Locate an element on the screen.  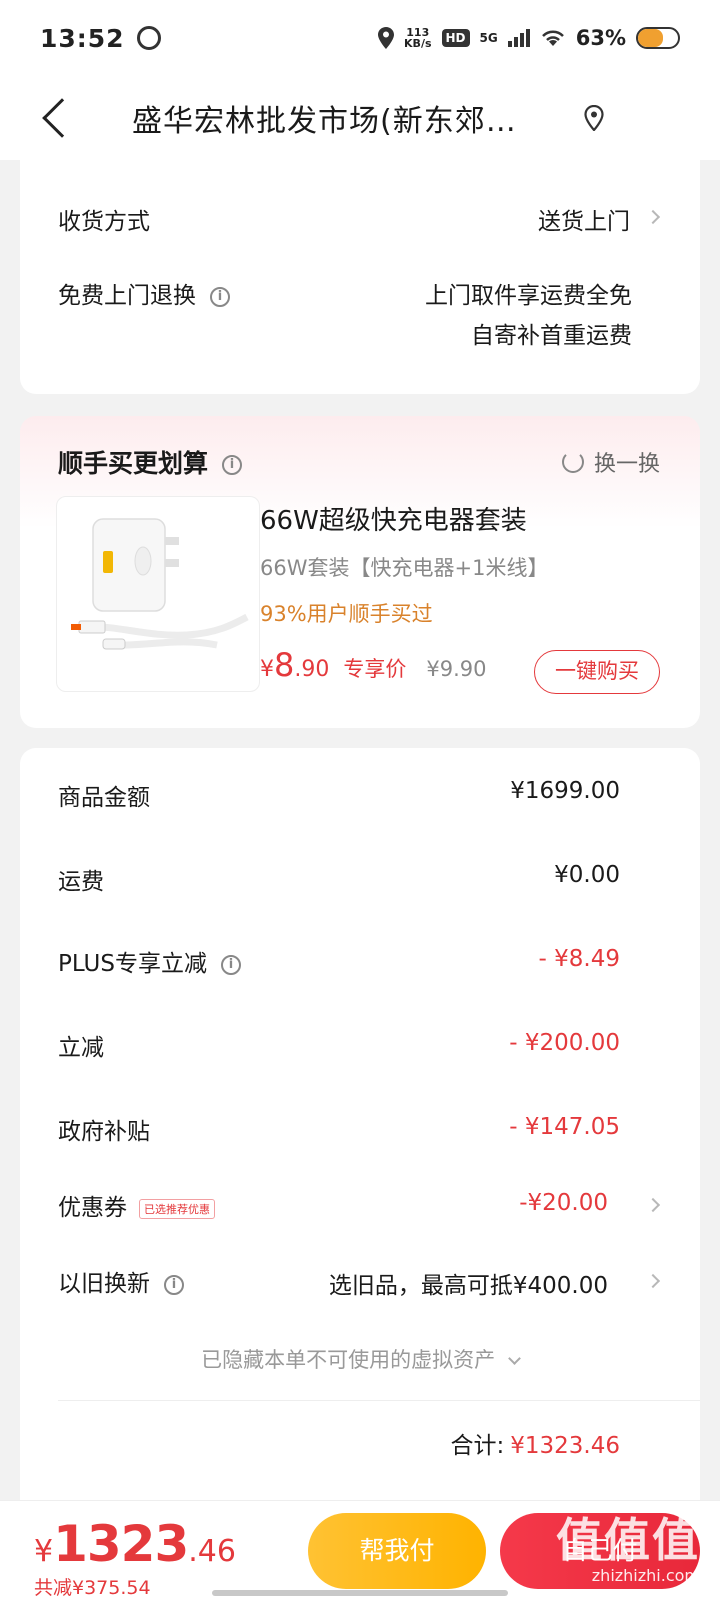
hidden-assets-note: 已隐藏本单不可使用的虚拟资产 is located at coordinates (348, 1360).